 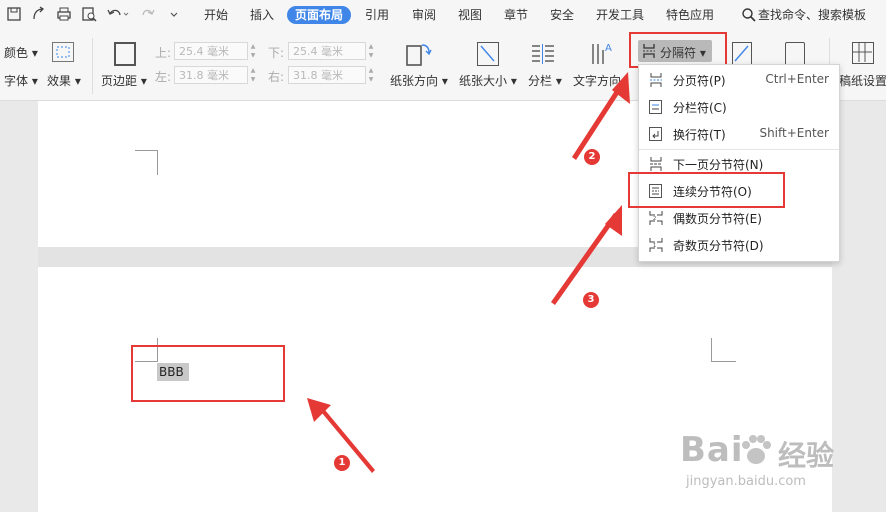 I want to click on step-badge-3: 3, so click(x=591, y=300).